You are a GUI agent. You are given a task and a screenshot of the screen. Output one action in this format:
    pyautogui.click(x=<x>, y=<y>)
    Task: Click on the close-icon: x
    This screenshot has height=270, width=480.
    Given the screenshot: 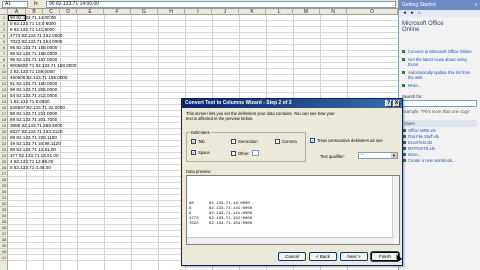 What is the action you would take?
    pyautogui.click(x=476, y=5)
    